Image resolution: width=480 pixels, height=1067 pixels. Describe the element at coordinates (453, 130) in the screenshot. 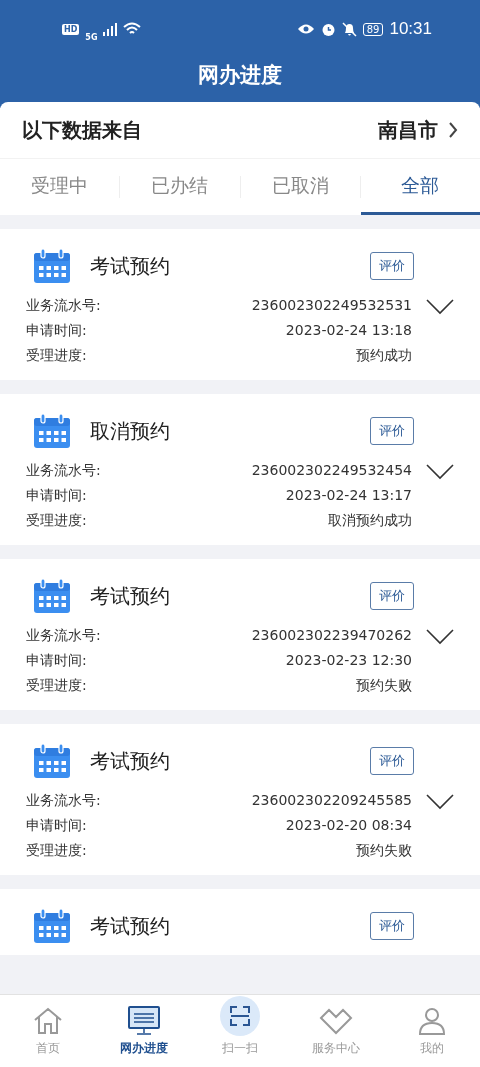

I see `chevron-right-icon` at that location.